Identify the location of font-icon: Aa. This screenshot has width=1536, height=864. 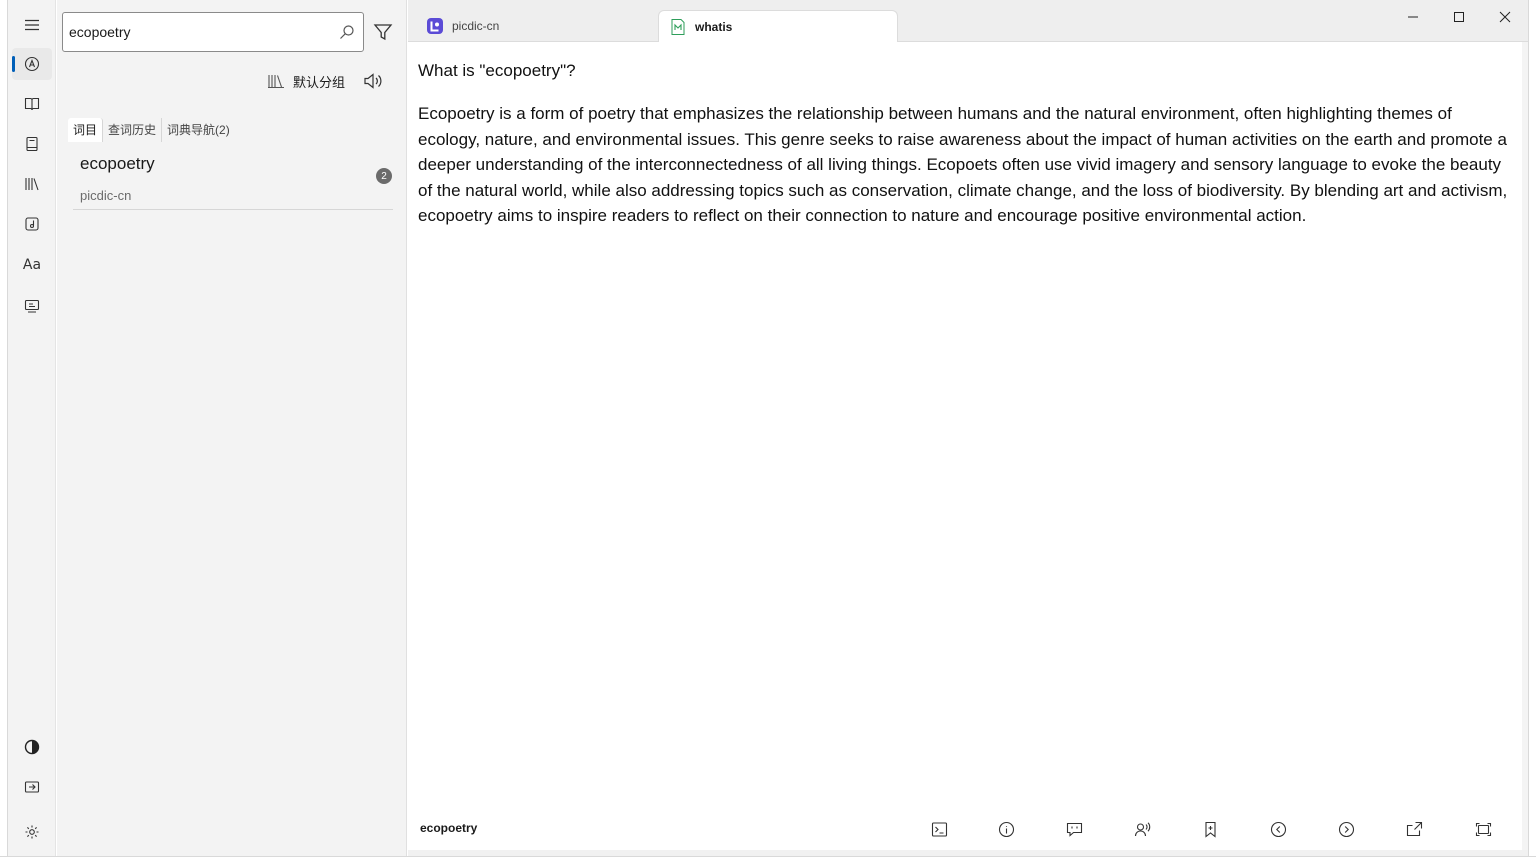
(32, 265).